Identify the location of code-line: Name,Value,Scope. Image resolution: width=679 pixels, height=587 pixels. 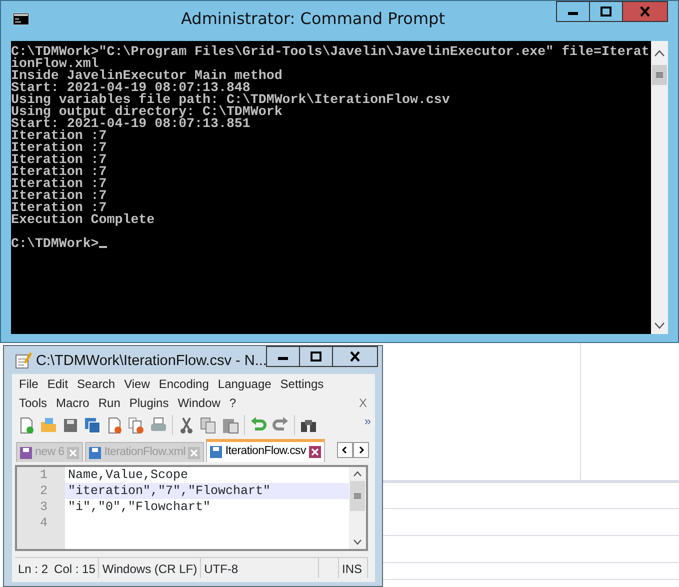
(128, 475).